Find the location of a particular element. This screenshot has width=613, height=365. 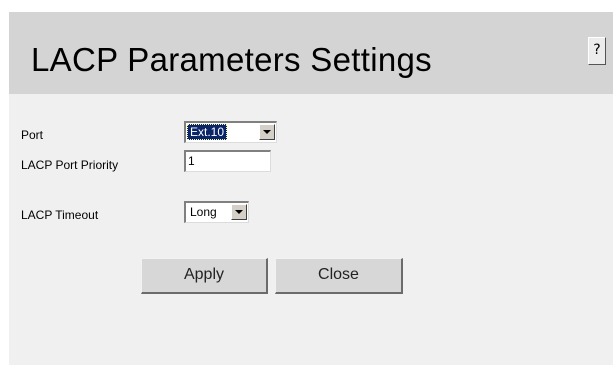

timeout-select: Long is located at coordinates (216, 212).